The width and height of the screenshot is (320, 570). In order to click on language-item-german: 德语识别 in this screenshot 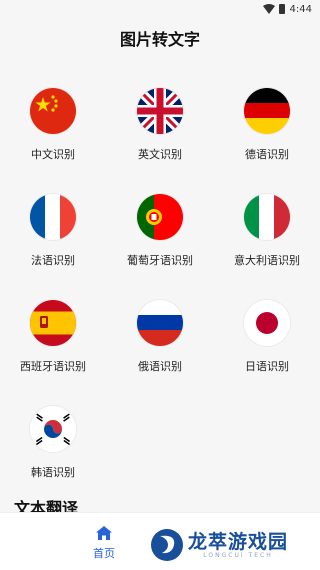, I will do `click(267, 125)`.